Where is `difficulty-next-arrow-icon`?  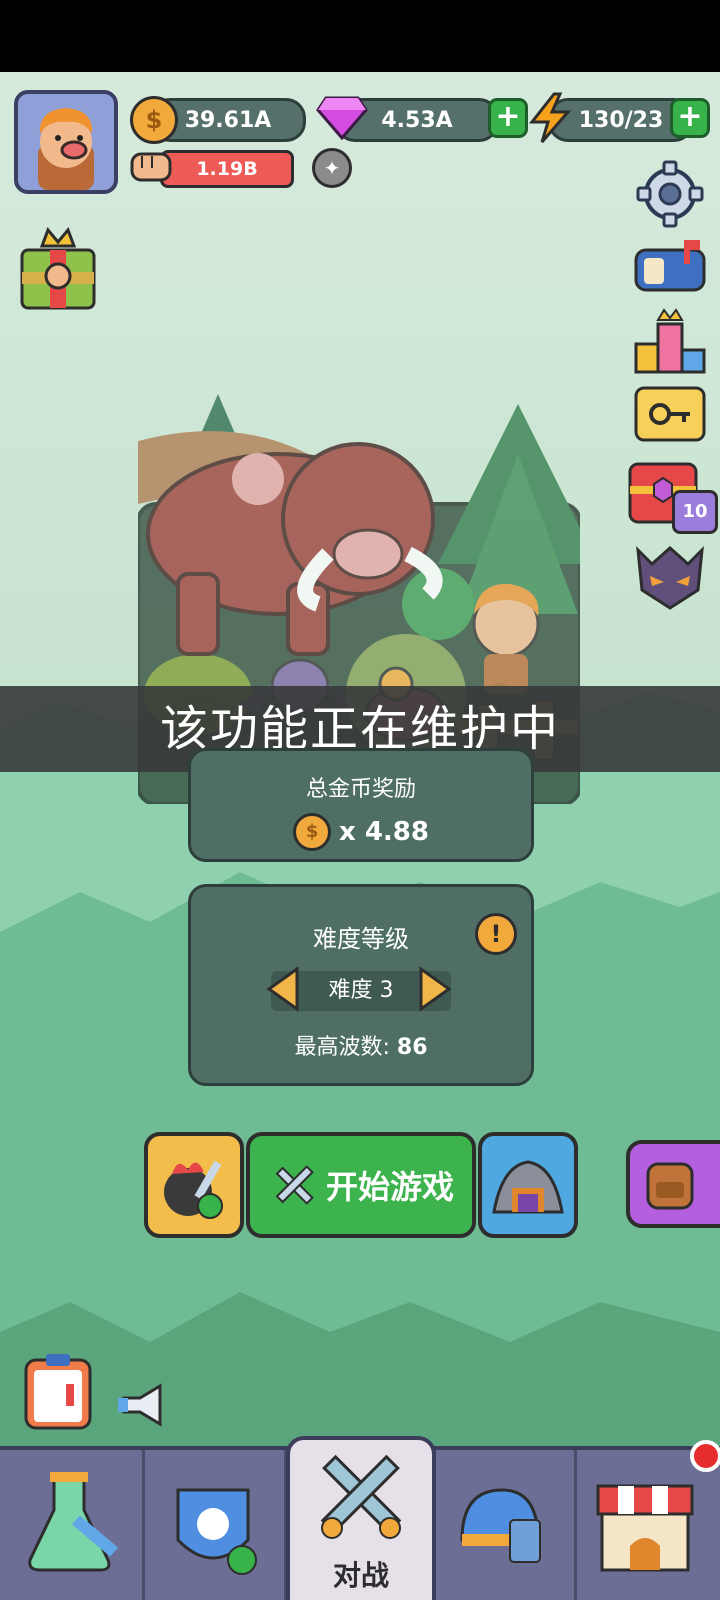 difficulty-next-arrow-icon is located at coordinates (435, 989).